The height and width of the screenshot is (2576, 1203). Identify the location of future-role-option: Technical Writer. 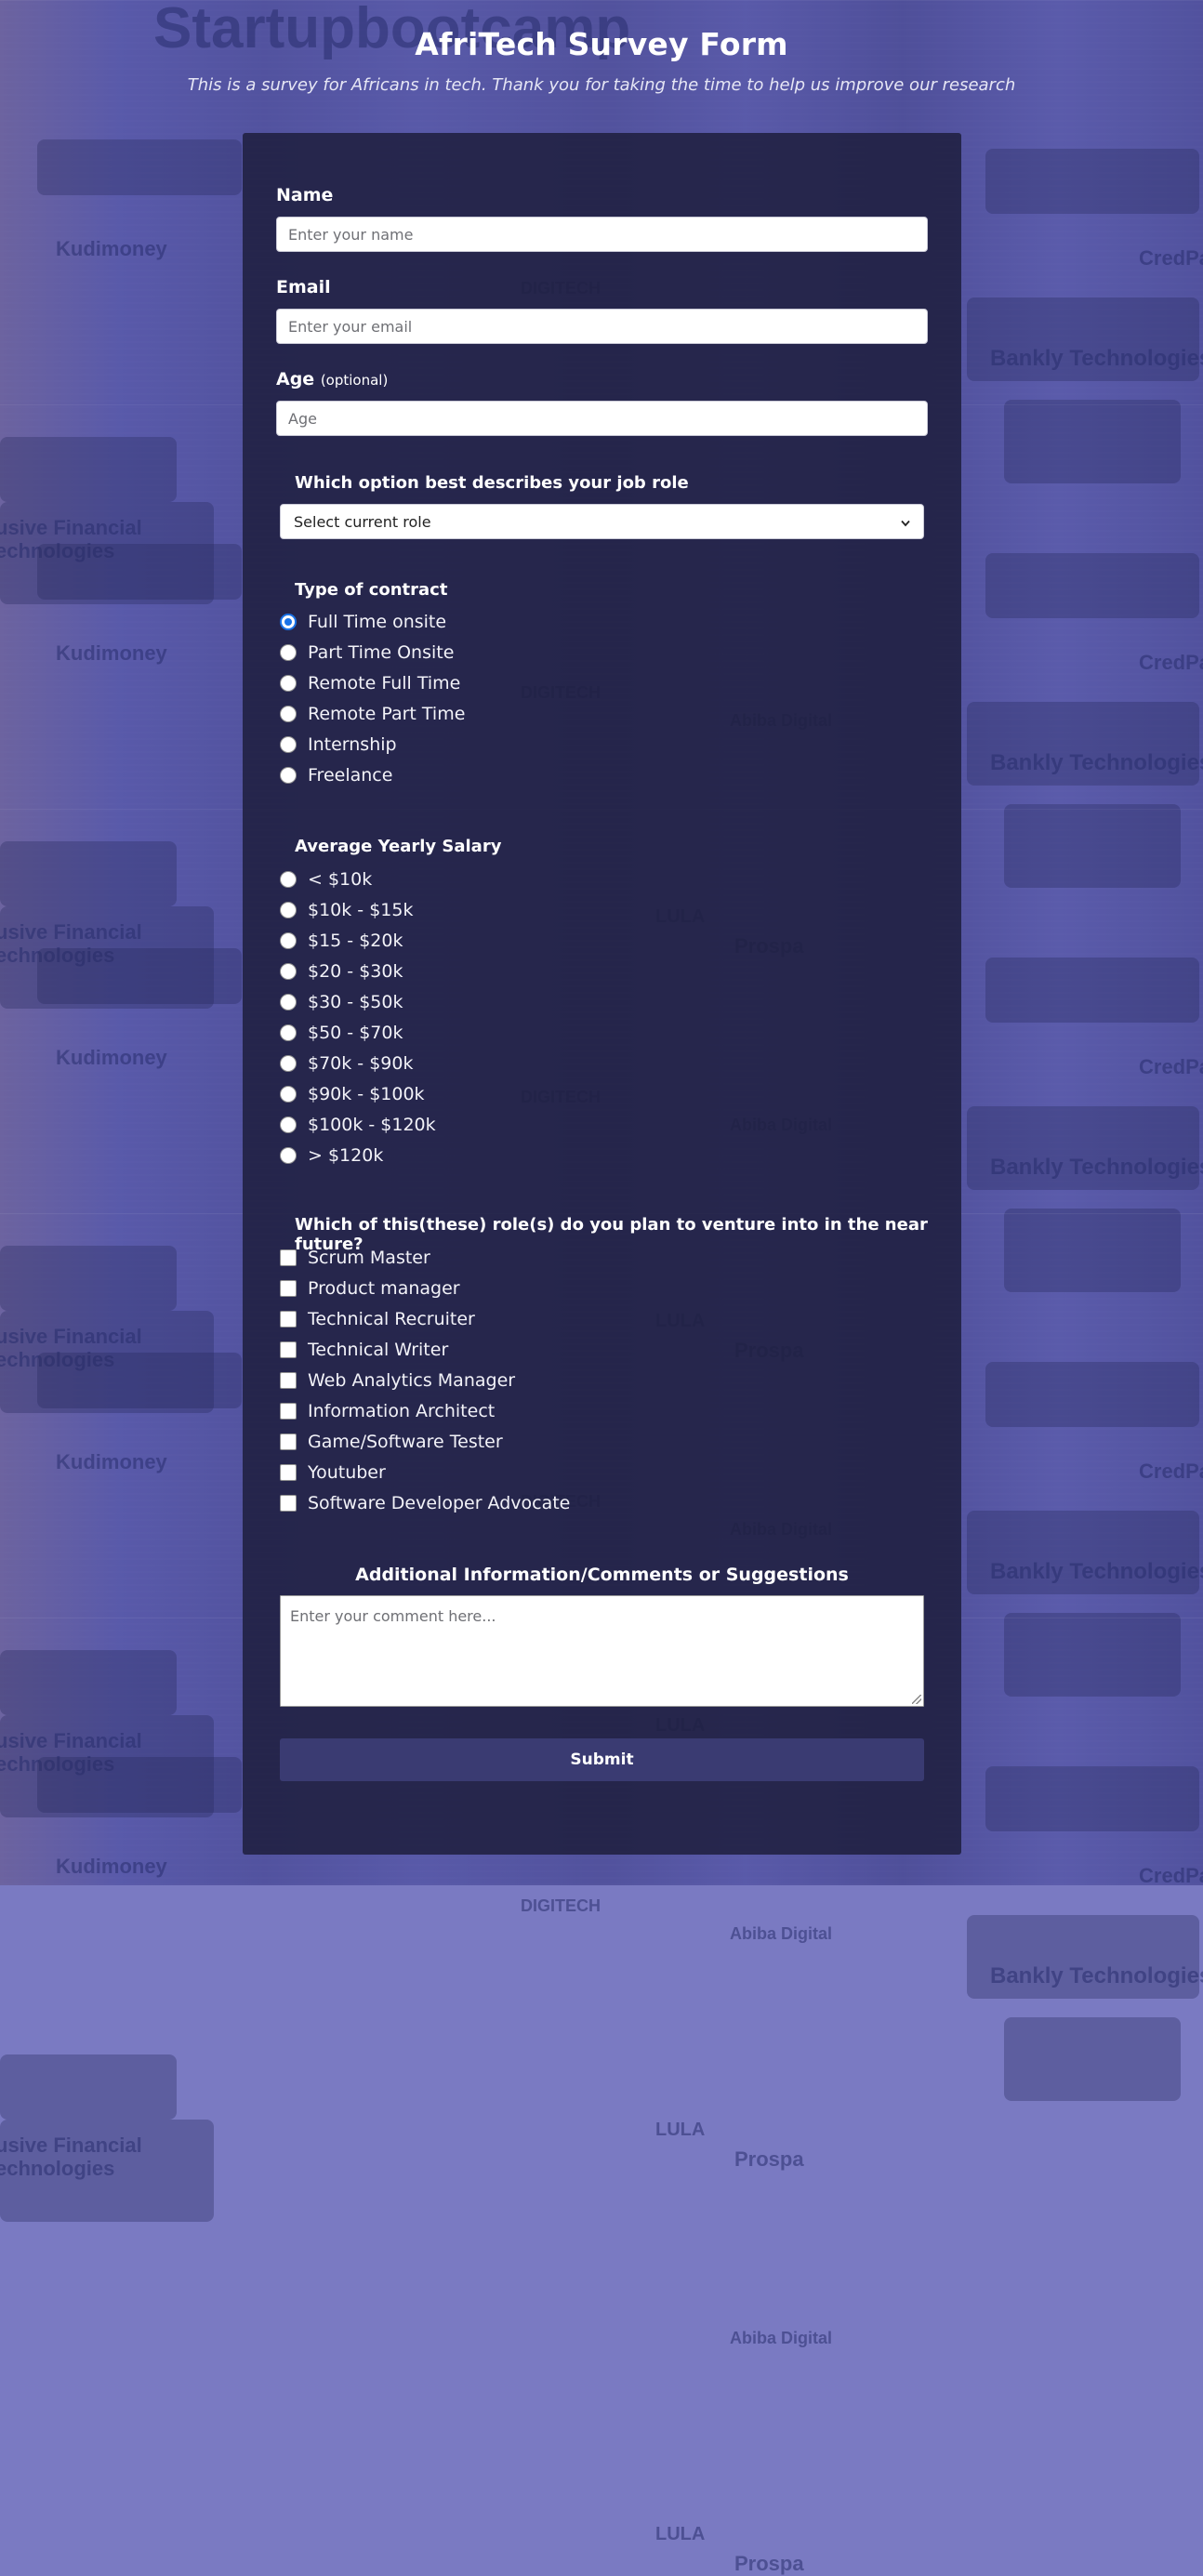
(364, 1350).